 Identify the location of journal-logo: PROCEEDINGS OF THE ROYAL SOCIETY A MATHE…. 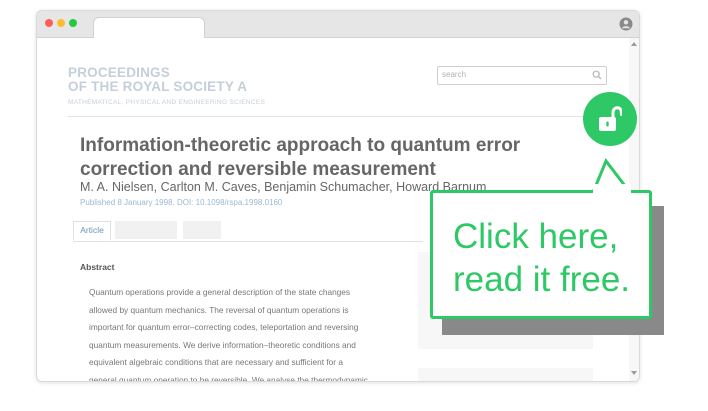
(167, 86).